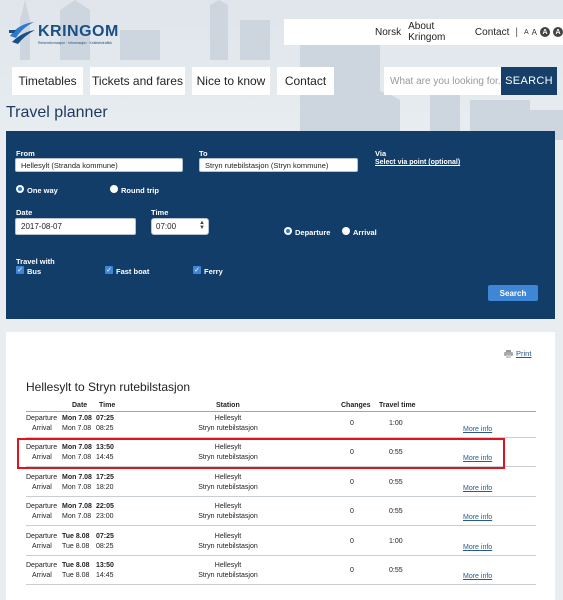  I want to click on departure-time: 22:05, so click(105, 506).